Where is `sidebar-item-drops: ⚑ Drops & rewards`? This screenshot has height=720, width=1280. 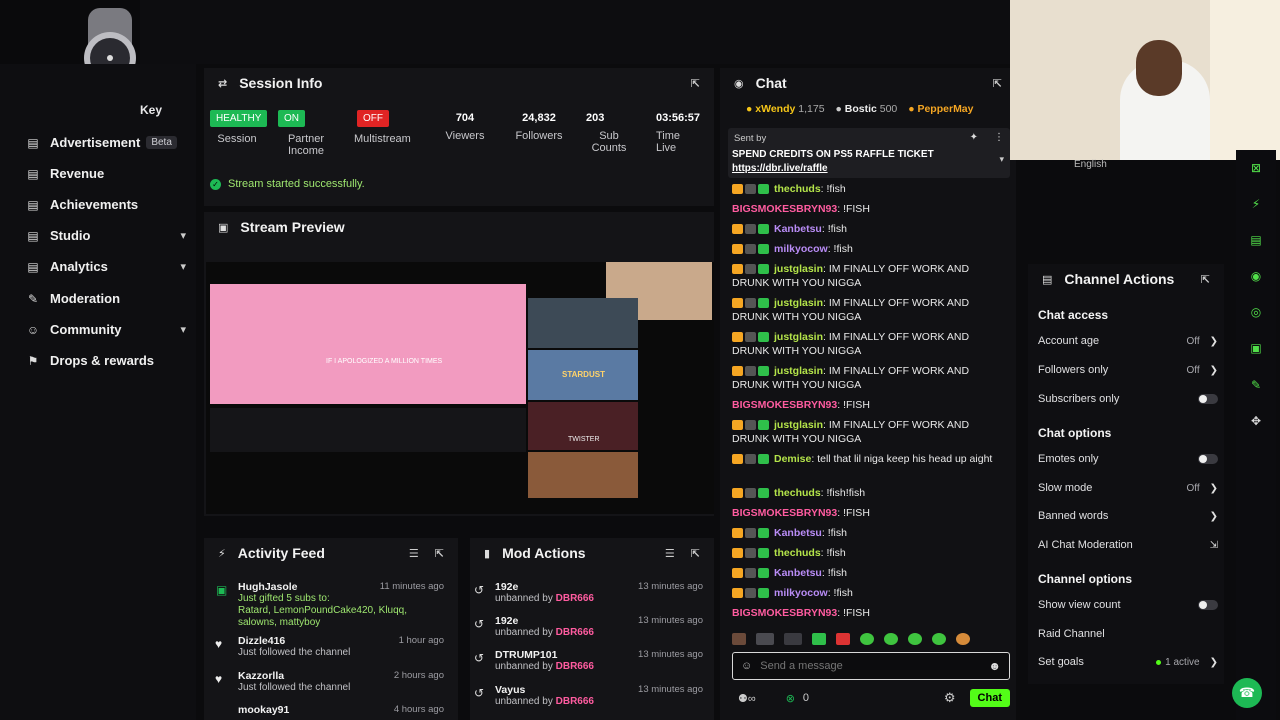
sidebar-item-drops: ⚑ Drops & rewards is located at coordinates (106, 360).